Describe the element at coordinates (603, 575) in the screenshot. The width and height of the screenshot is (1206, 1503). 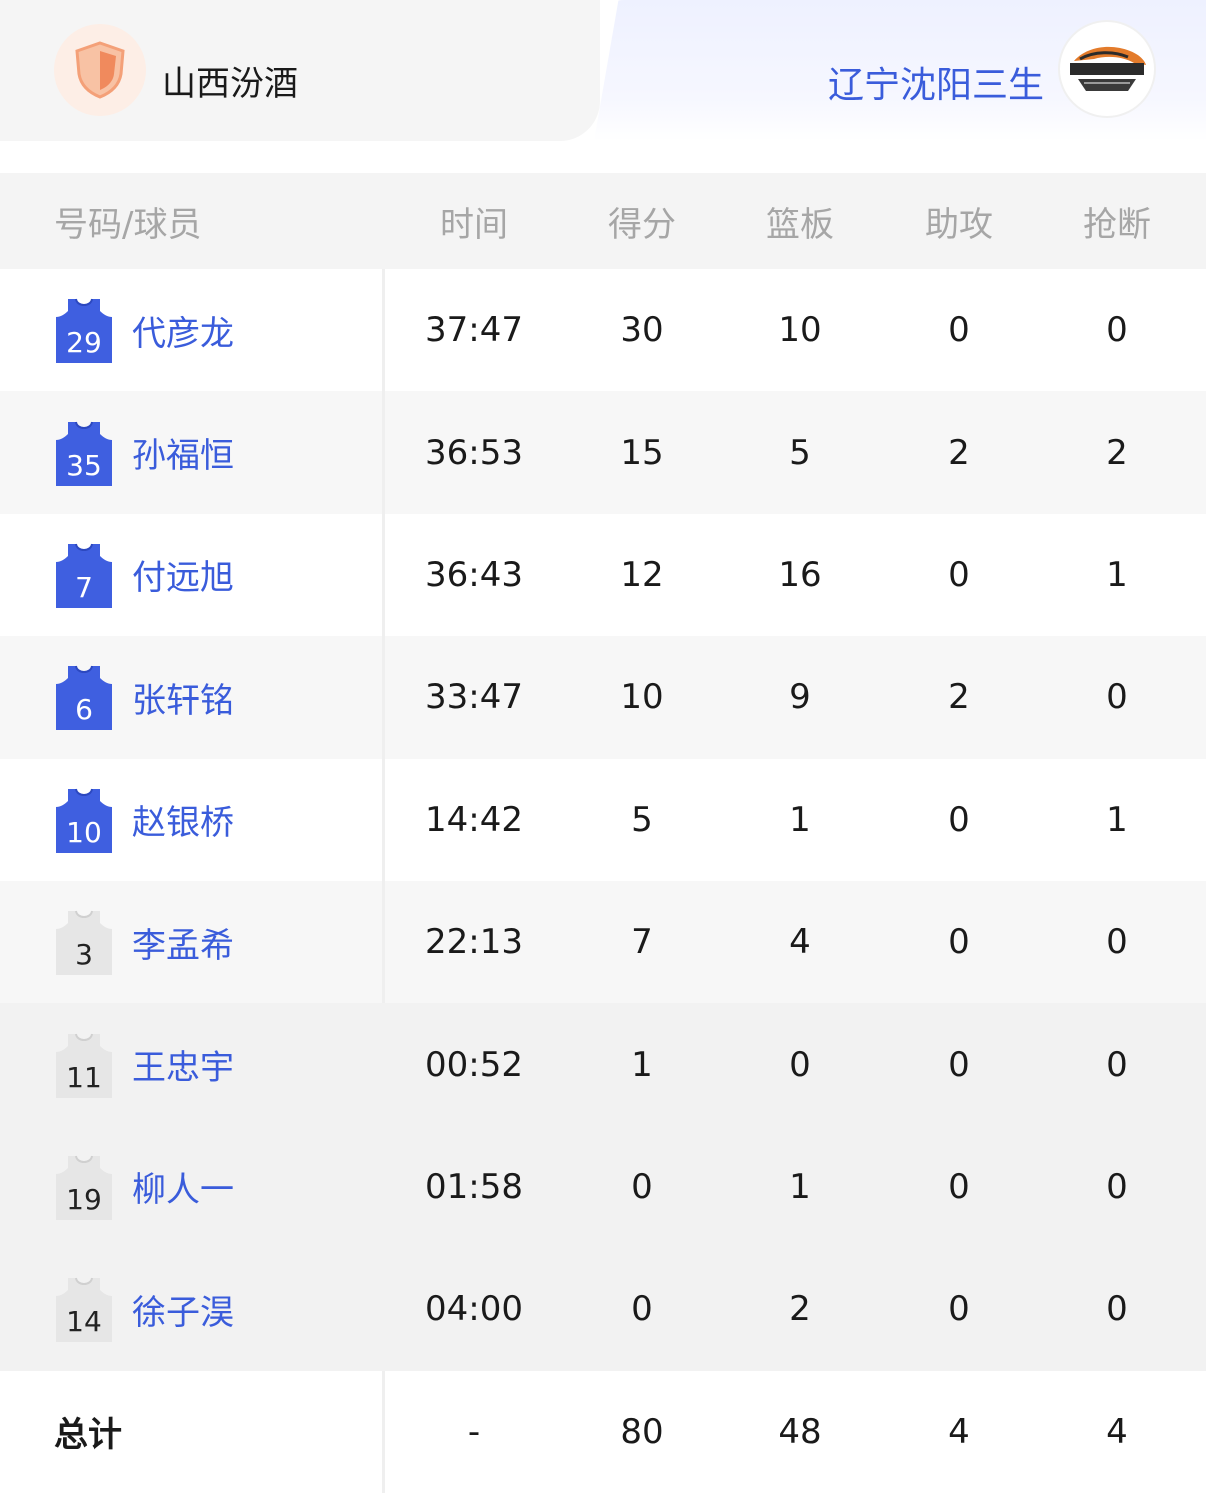
I see `table-row: 7 付远旭 36:43 12 16 0 1` at that location.